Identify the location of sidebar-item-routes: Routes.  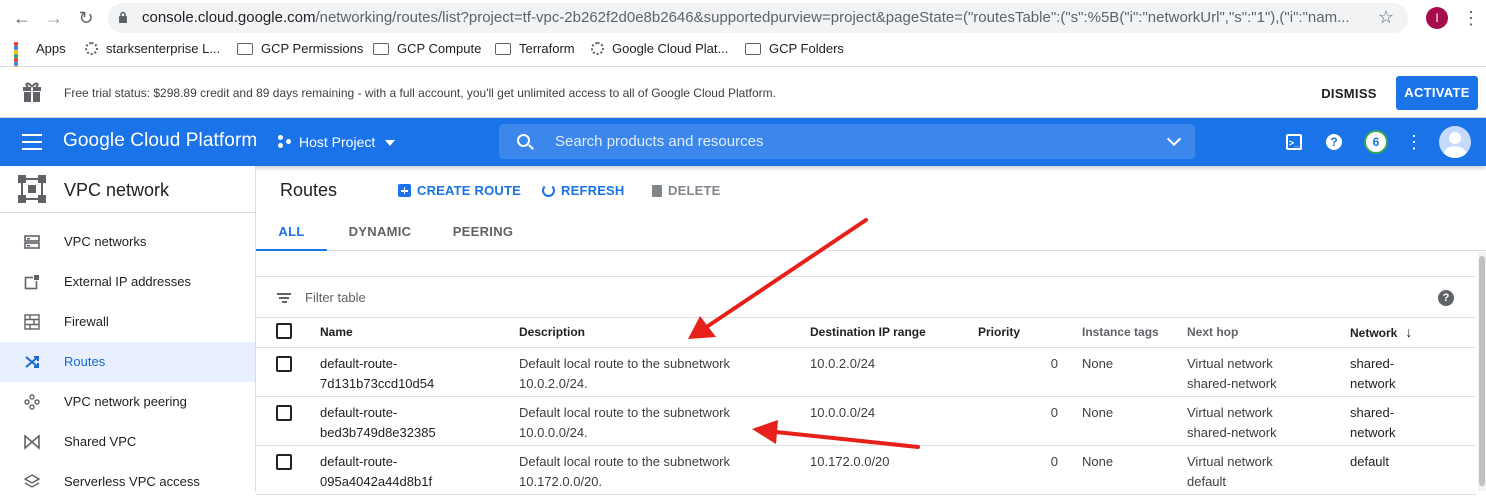
(127, 362).